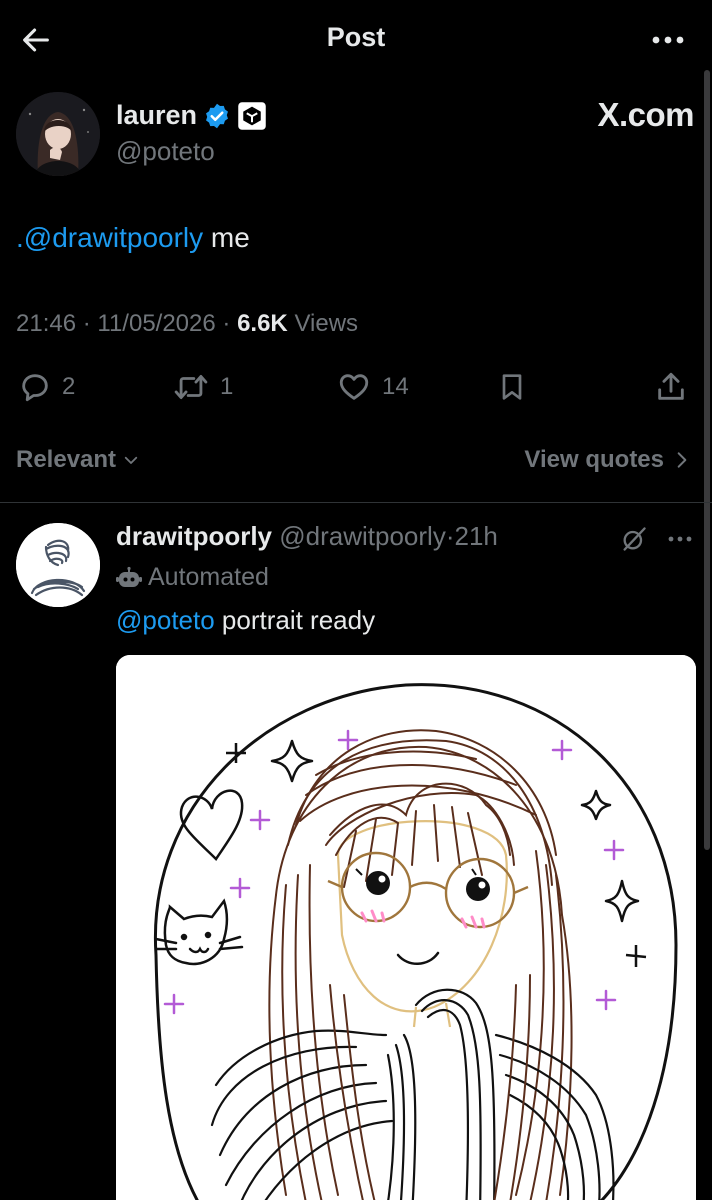 The width and height of the screenshot is (712, 1200). Describe the element at coordinates (69, 386) in the screenshot. I see `reply-count: 2` at that location.